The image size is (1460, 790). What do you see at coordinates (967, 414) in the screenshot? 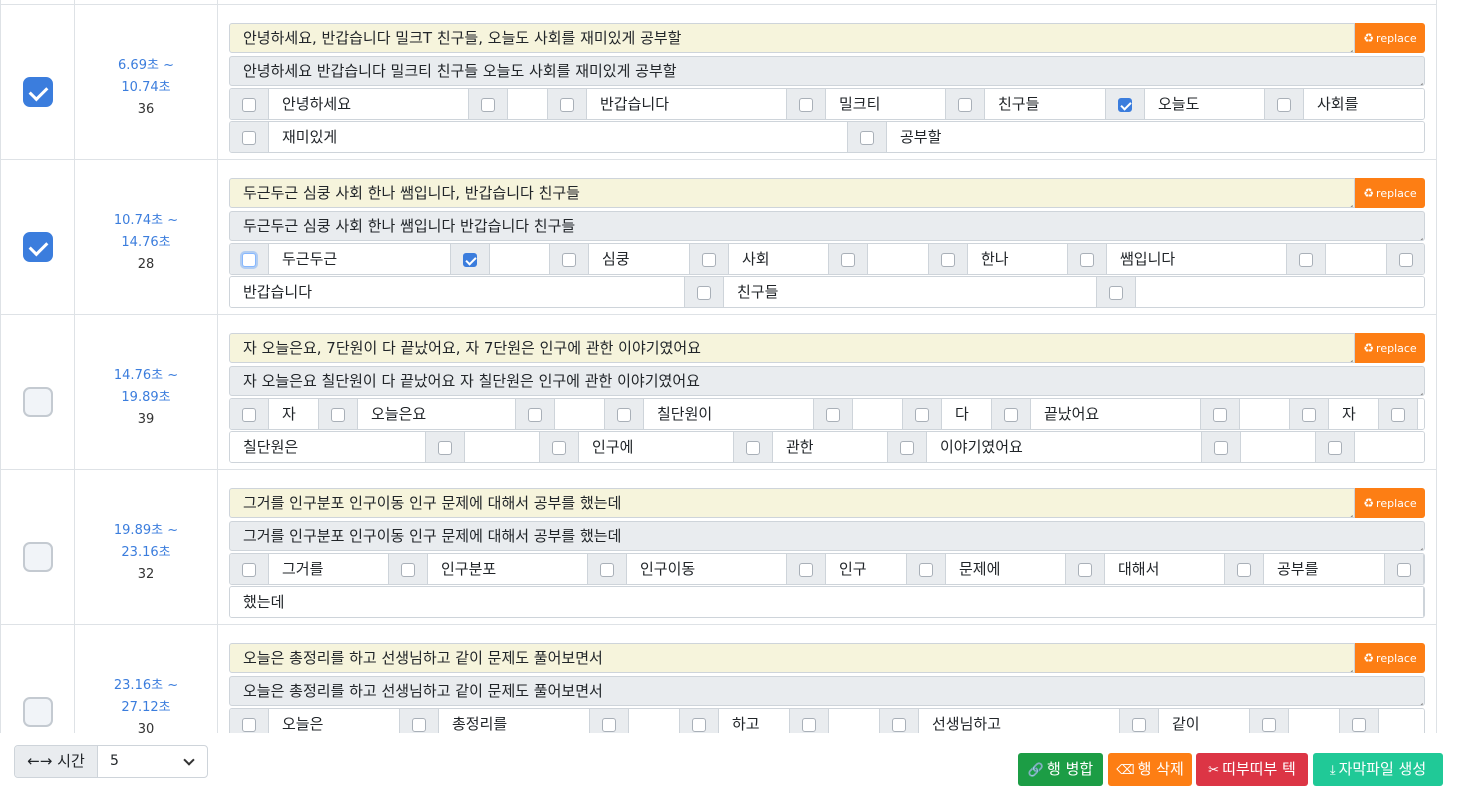
I see `word-input: 다` at bounding box center [967, 414].